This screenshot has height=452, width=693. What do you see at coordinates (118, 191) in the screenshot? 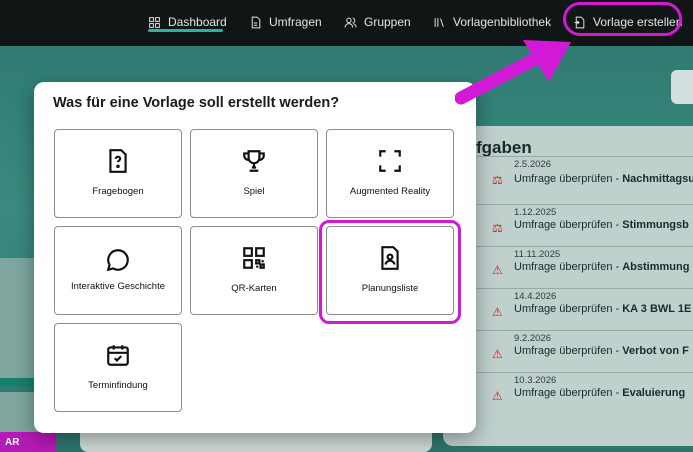
I see `option-label: Fragebogen` at bounding box center [118, 191].